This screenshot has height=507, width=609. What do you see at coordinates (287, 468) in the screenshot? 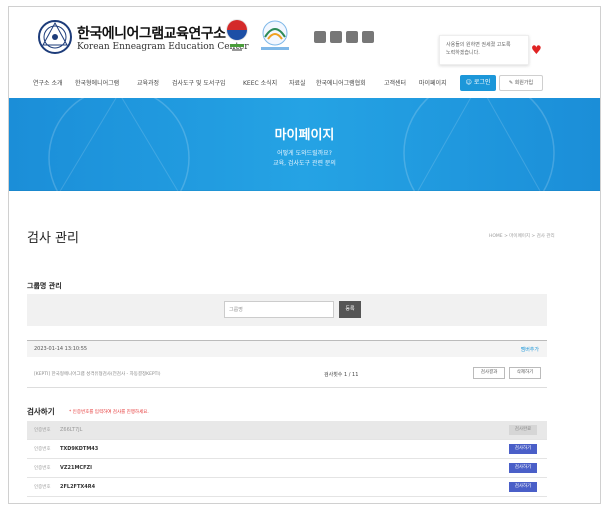
I see `test-row: 인증번호 VZ21MCFZI 검사하기` at bounding box center [287, 468].